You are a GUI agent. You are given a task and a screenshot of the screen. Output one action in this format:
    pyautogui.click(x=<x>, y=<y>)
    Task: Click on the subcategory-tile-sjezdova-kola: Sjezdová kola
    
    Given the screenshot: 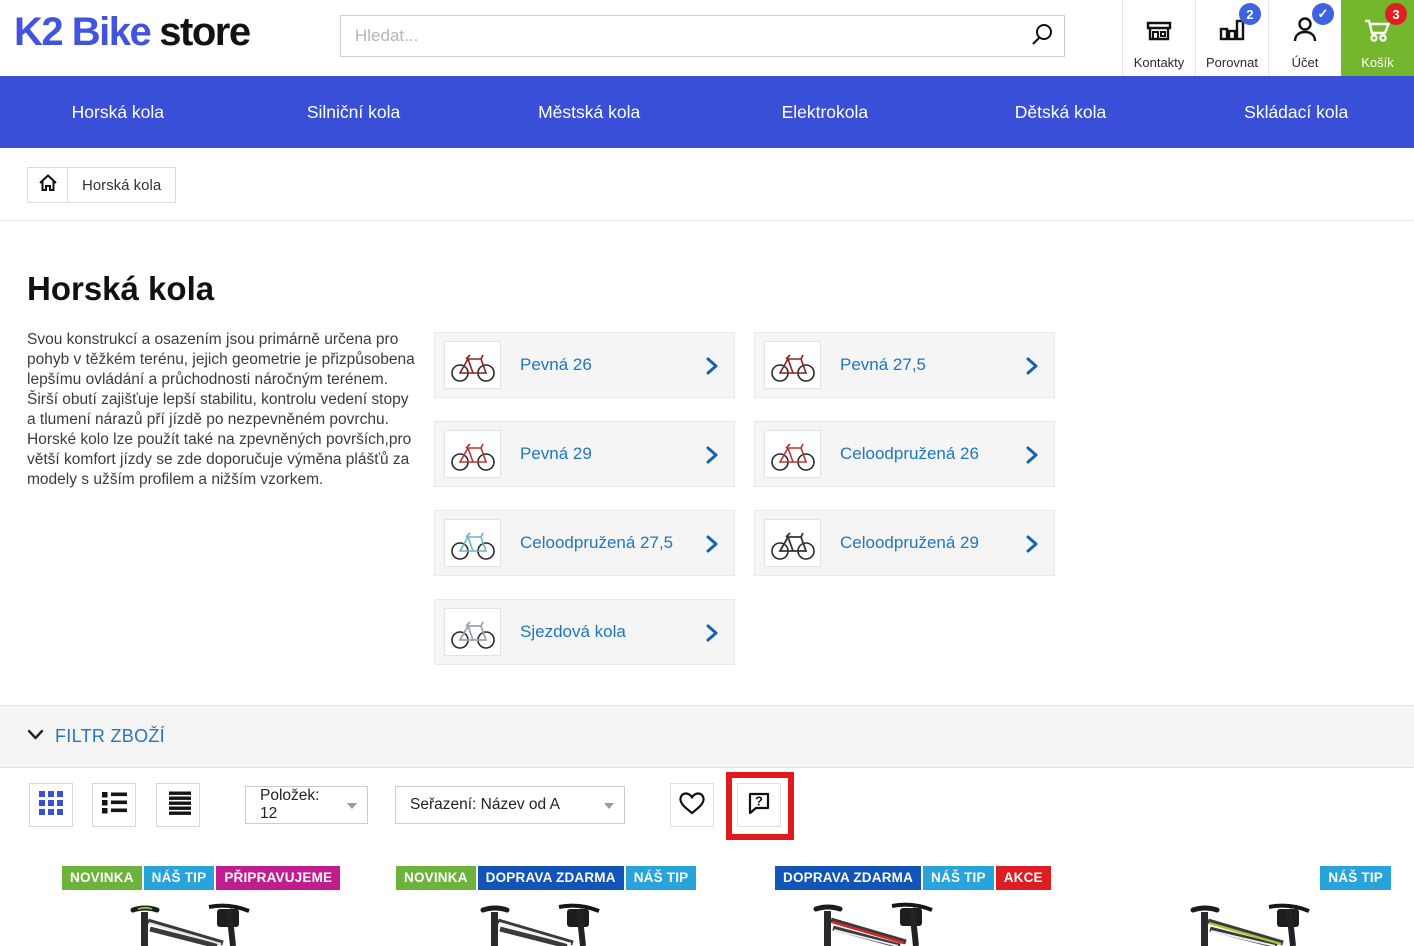 What is the action you would take?
    pyautogui.click(x=584, y=632)
    